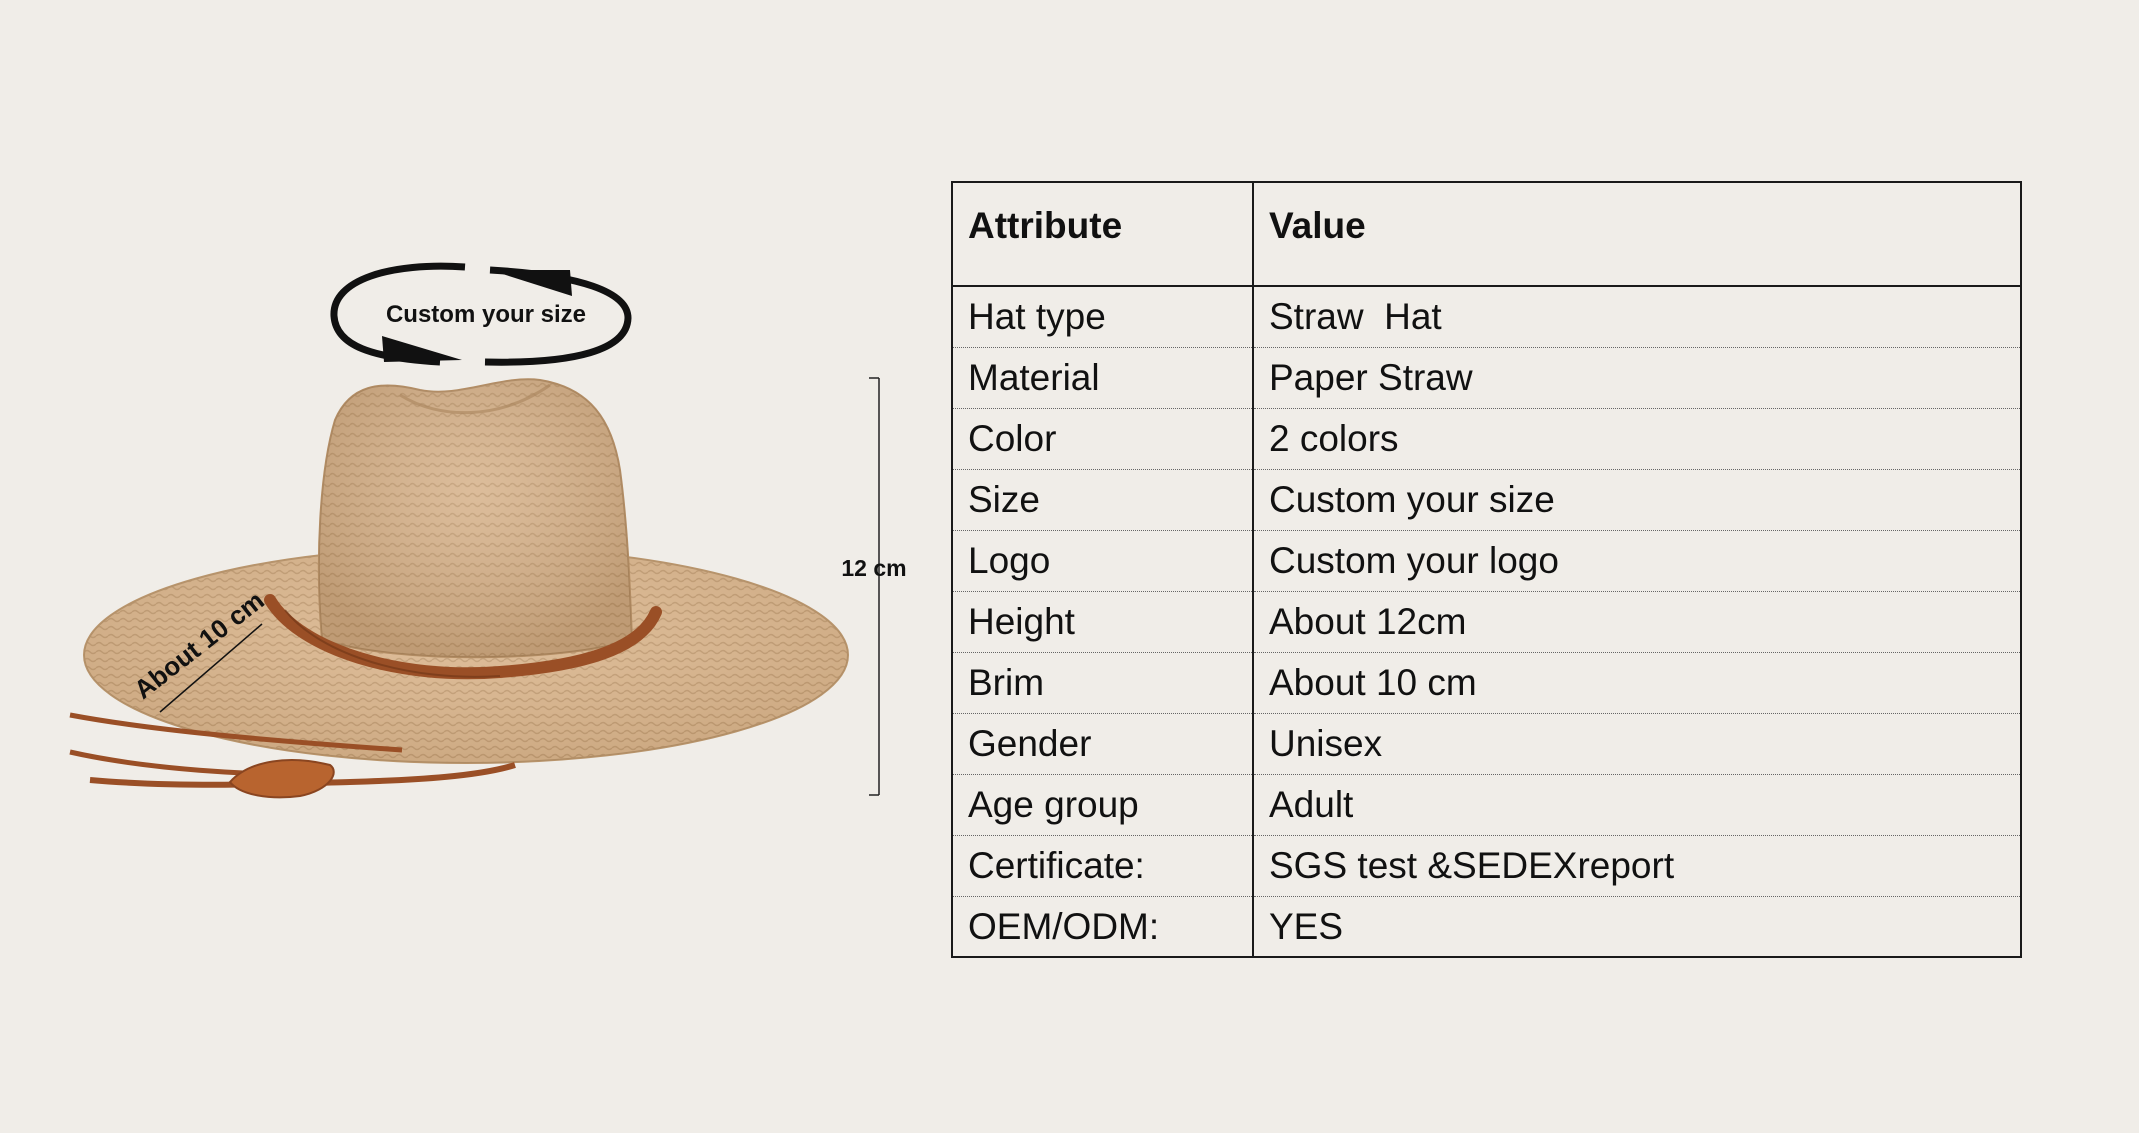 This screenshot has height=1133, width=2139. What do you see at coordinates (1637, 317) in the screenshot?
I see `row-value: Straw Hat` at bounding box center [1637, 317].